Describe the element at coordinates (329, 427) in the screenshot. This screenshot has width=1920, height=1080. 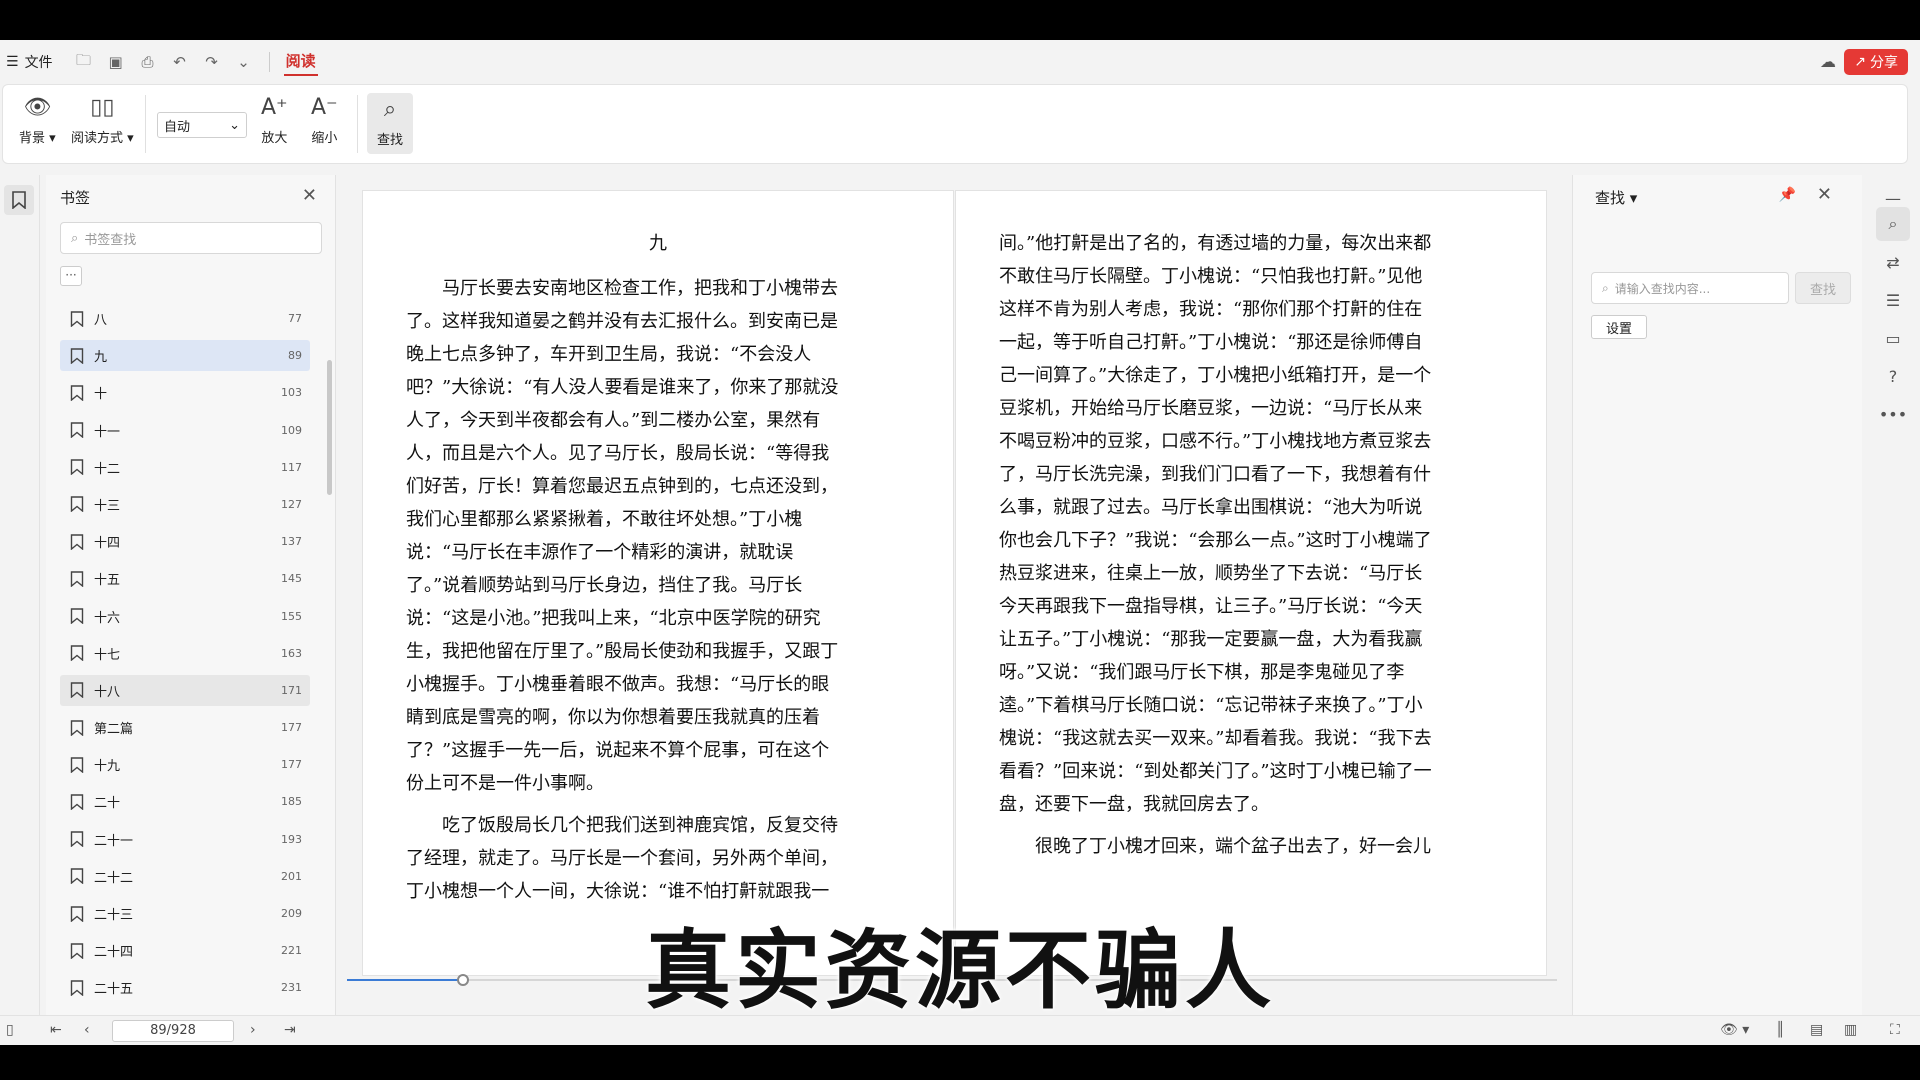
I see `scrollbar` at that location.